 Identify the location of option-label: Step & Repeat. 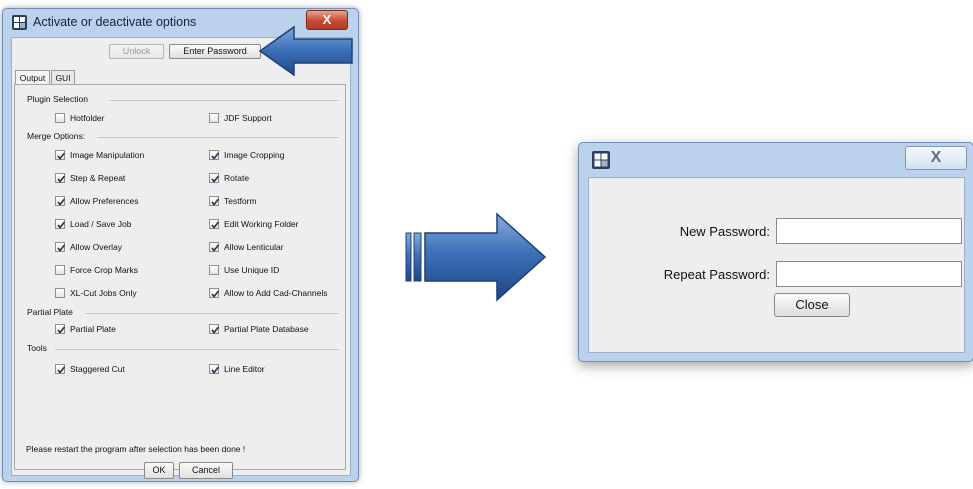
(98, 178).